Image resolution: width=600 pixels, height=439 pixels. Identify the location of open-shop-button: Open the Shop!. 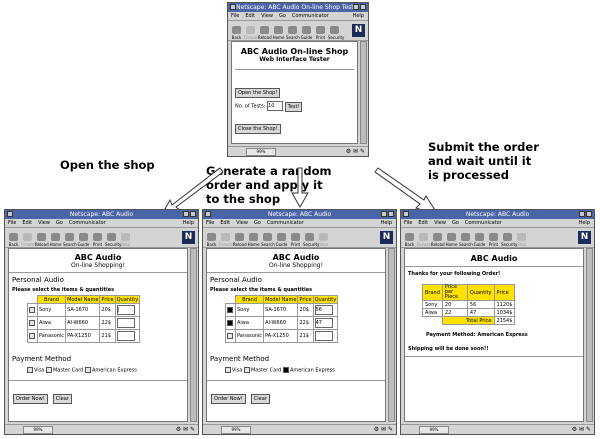
(258, 93).